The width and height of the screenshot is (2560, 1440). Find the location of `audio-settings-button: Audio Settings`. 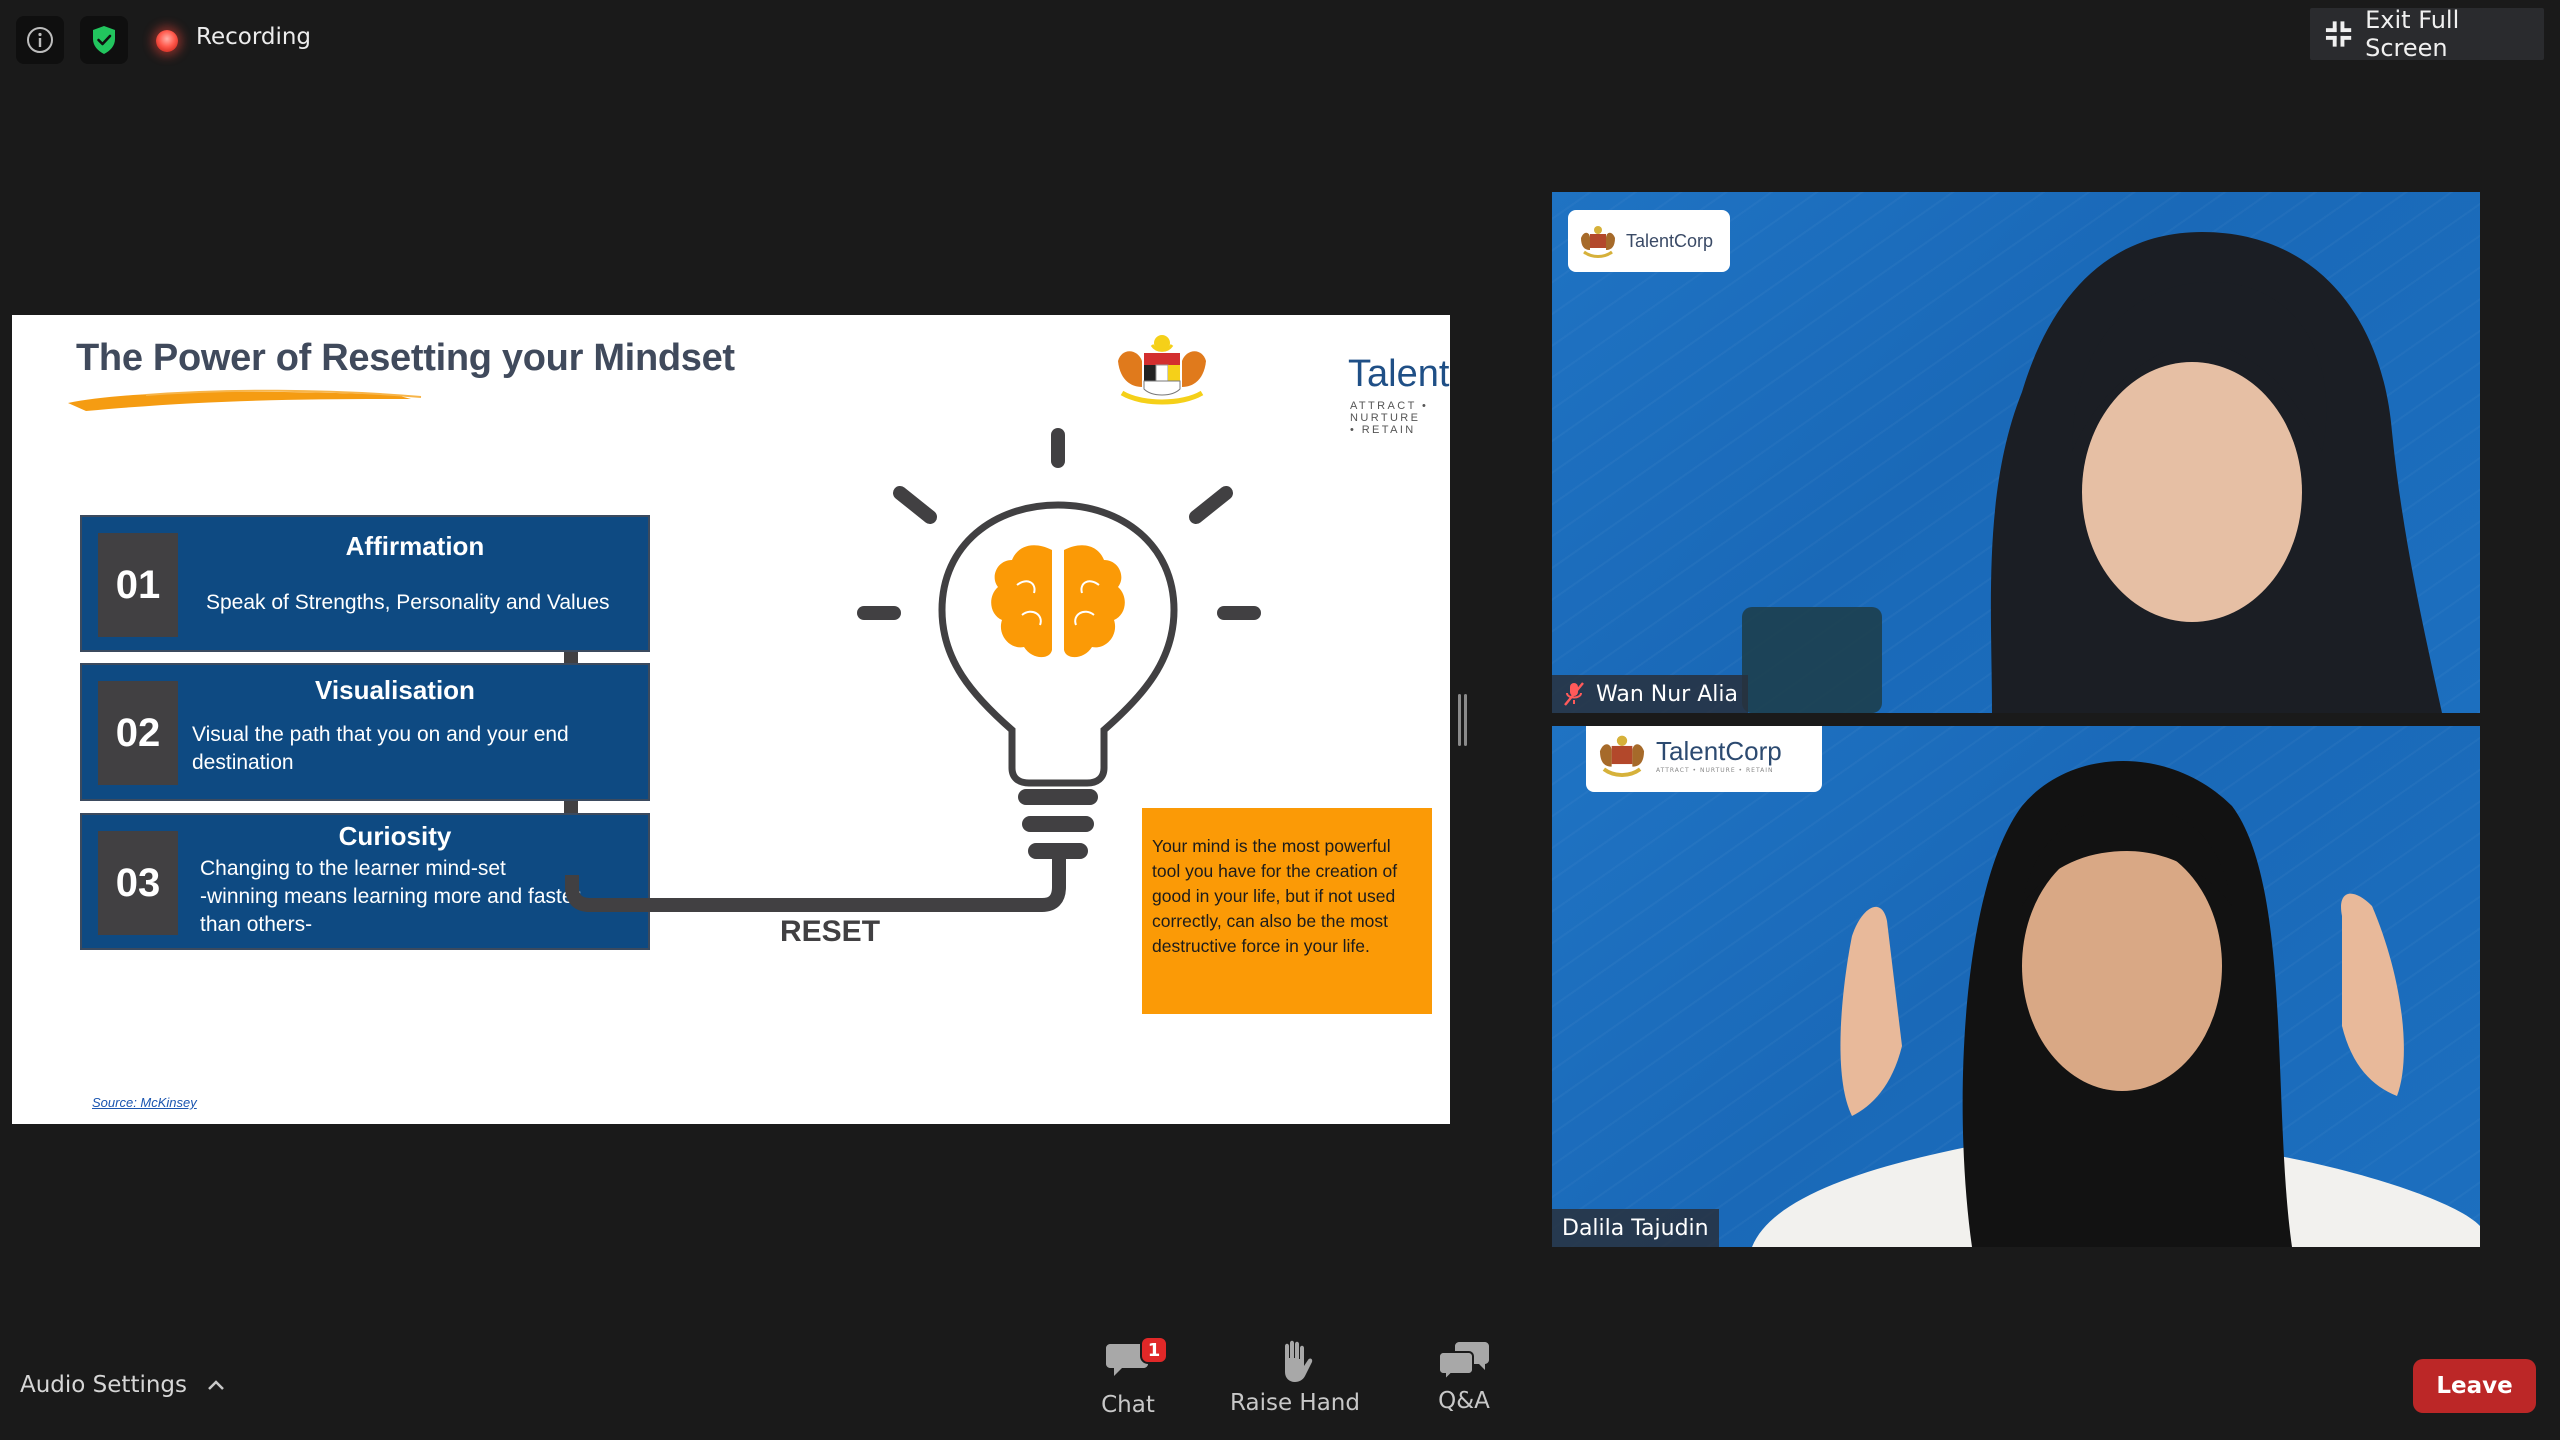

audio-settings-button: Audio Settings is located at coordinates (122, 1385).